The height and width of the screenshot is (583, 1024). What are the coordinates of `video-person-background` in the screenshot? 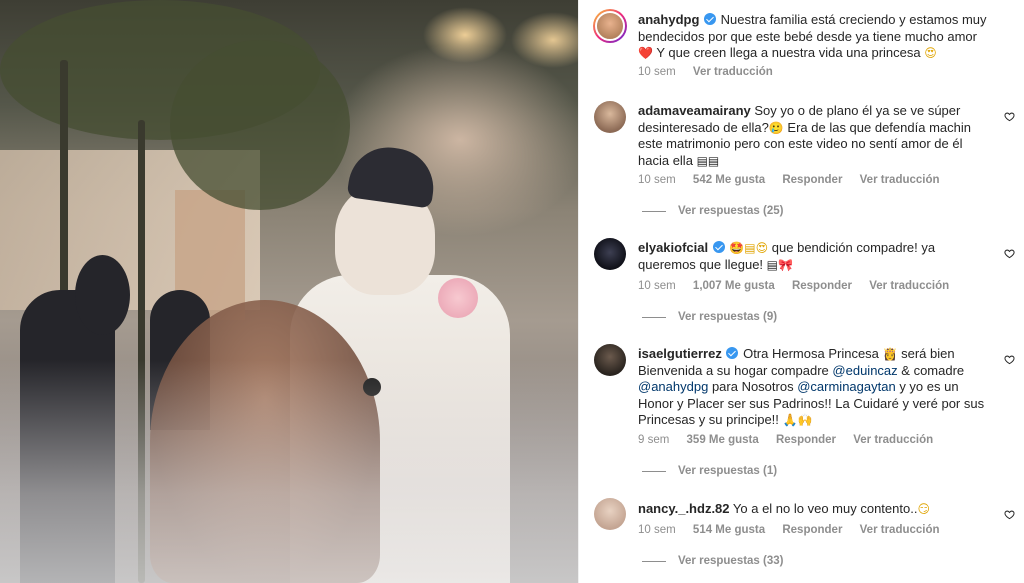 It's located at (102, 295).